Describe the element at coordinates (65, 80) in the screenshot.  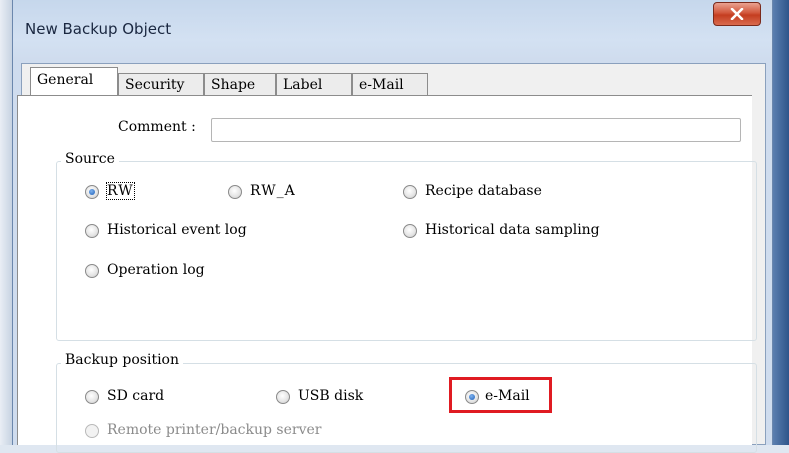
I see `tab-label: General` at that location.